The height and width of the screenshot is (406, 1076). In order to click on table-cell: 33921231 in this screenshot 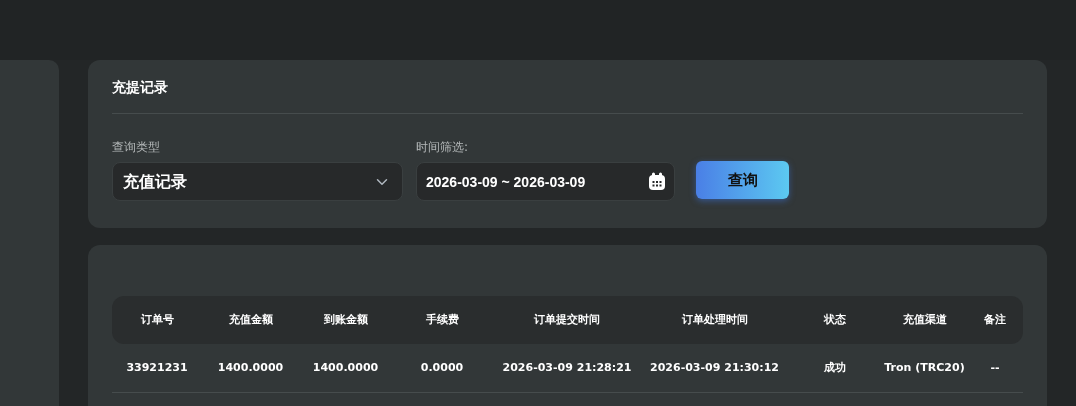, I will do `click(157, 368)`.